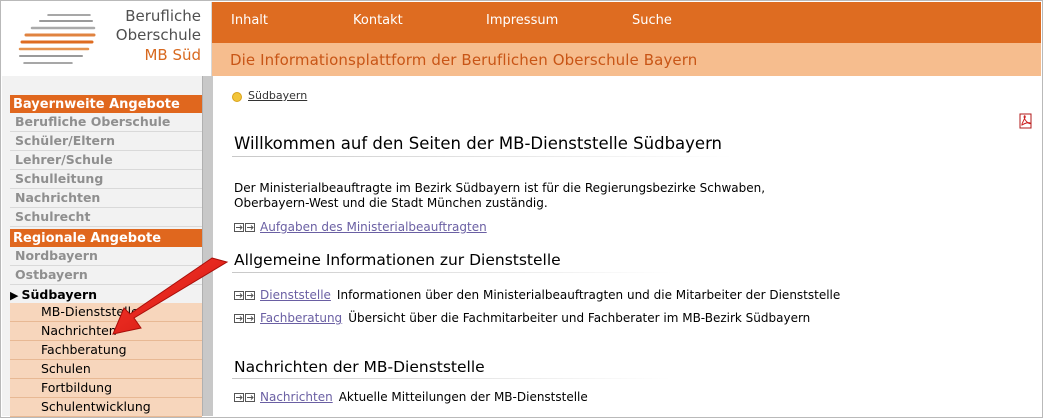  I want to click on sidebar-item-nordbayern: Nordbayern, so click(106, 256).